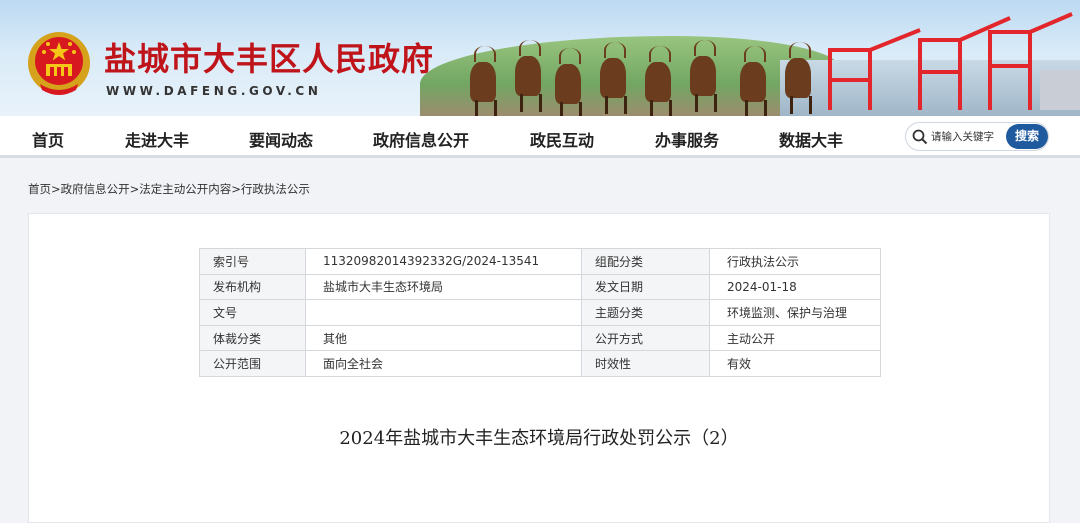 The image size is (1080, 523). I want to click on meta-label: 公开范围, so click(252, 363).